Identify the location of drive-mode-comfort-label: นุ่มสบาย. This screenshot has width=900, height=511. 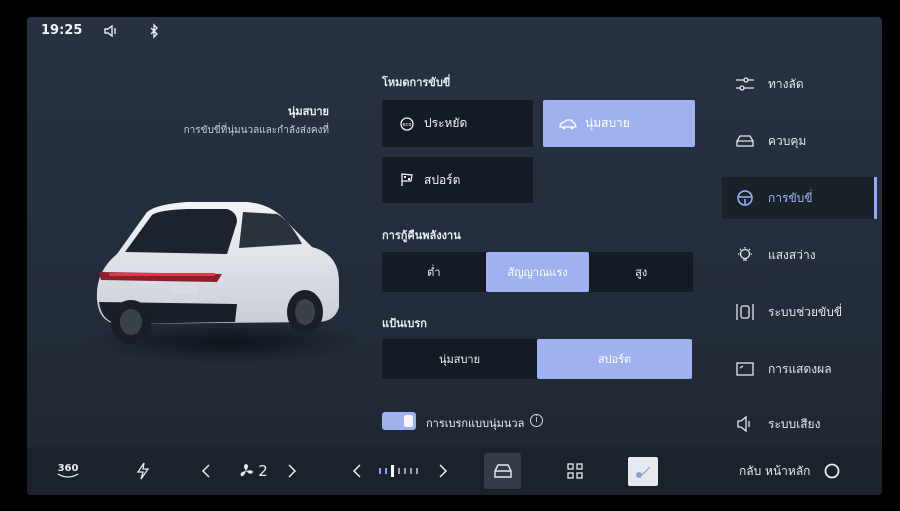
(607, 123).